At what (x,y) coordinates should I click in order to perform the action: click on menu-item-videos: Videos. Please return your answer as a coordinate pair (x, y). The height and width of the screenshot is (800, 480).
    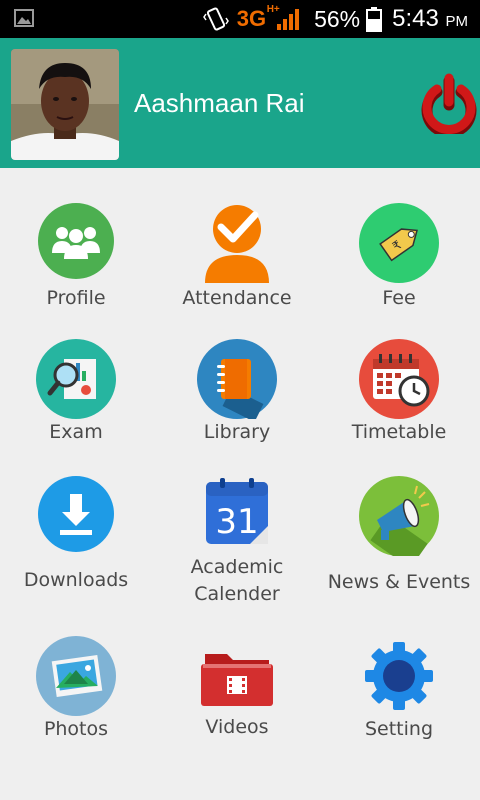
    Looking at the image, I should click on (237, 688).